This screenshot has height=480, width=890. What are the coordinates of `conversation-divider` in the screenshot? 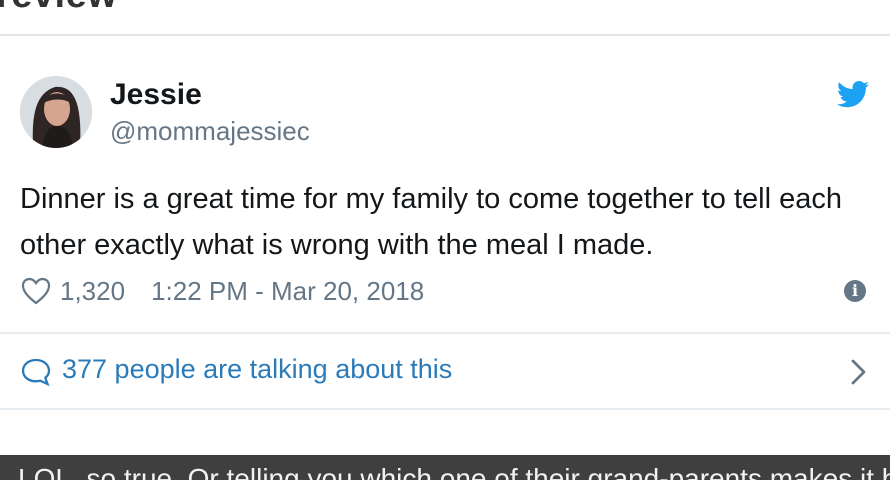 It's located at (445, 409).